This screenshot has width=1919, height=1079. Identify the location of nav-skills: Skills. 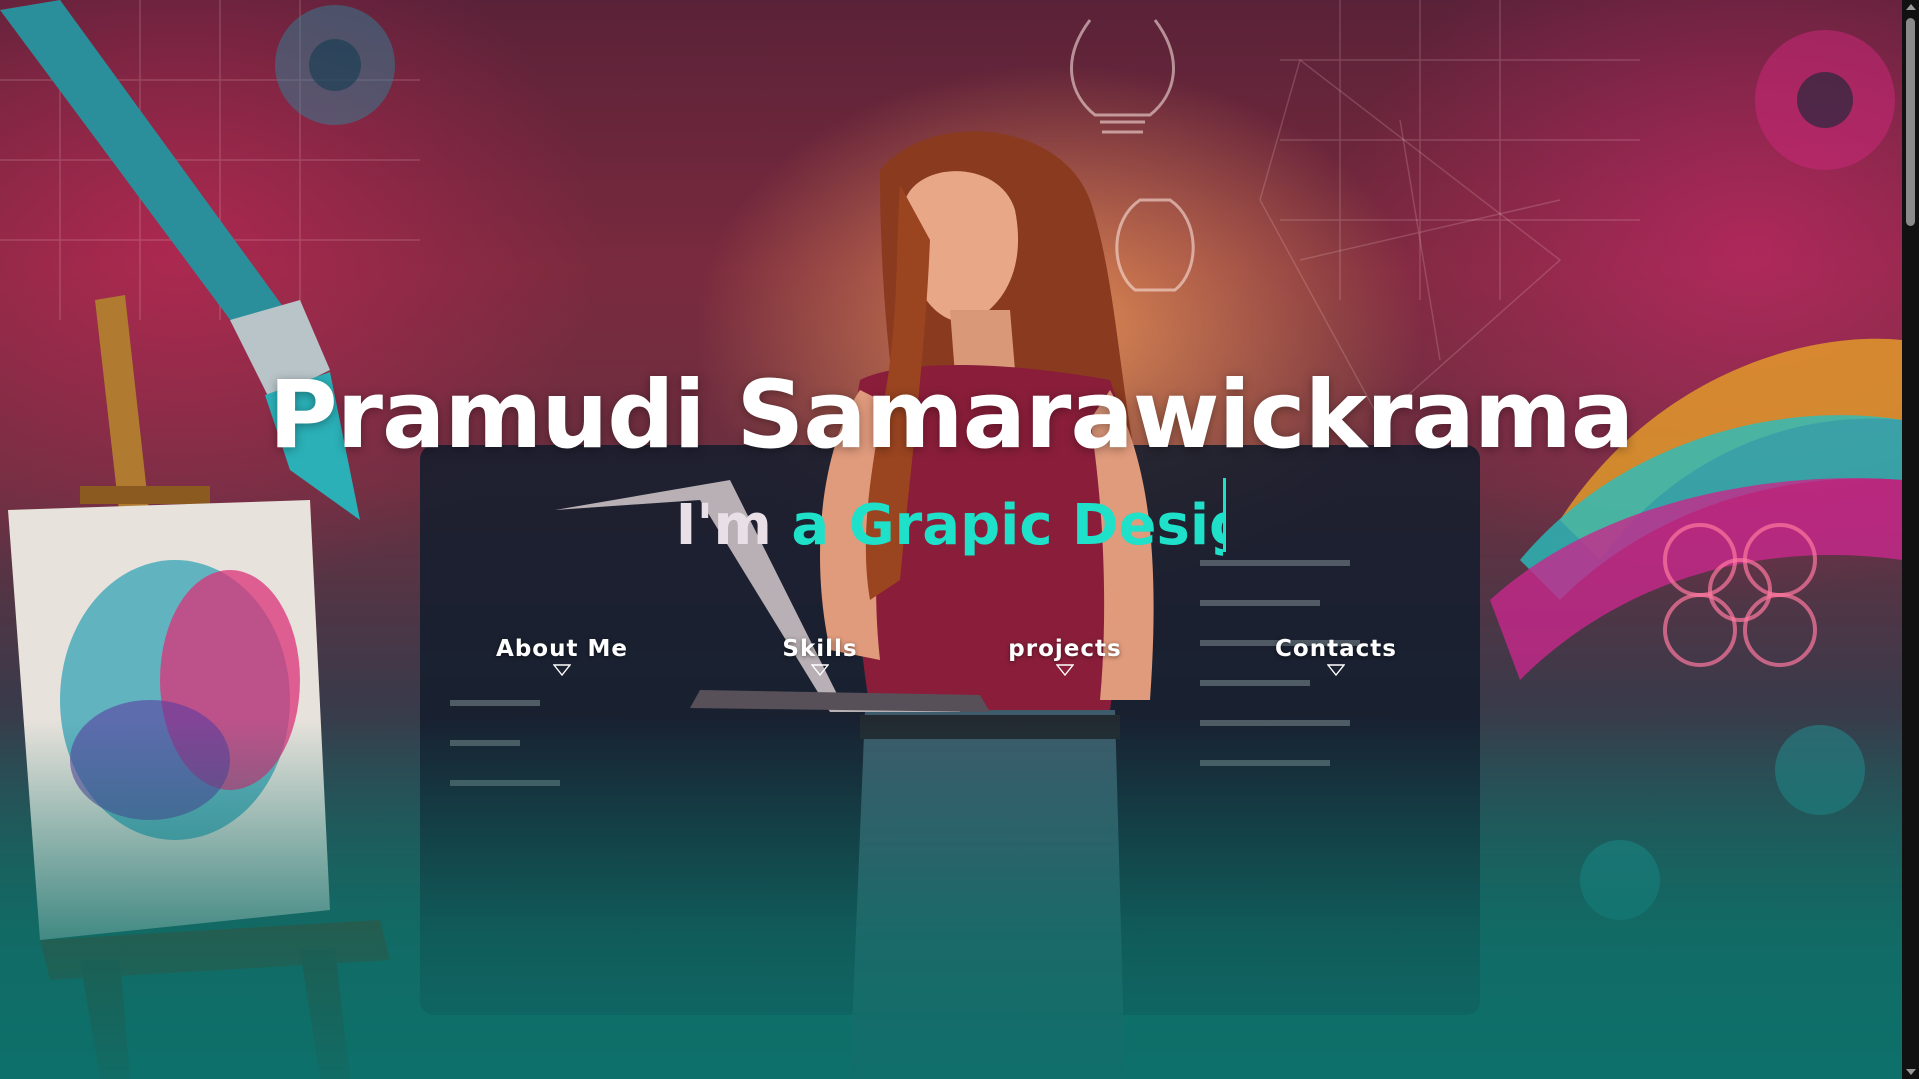
(820, 656).